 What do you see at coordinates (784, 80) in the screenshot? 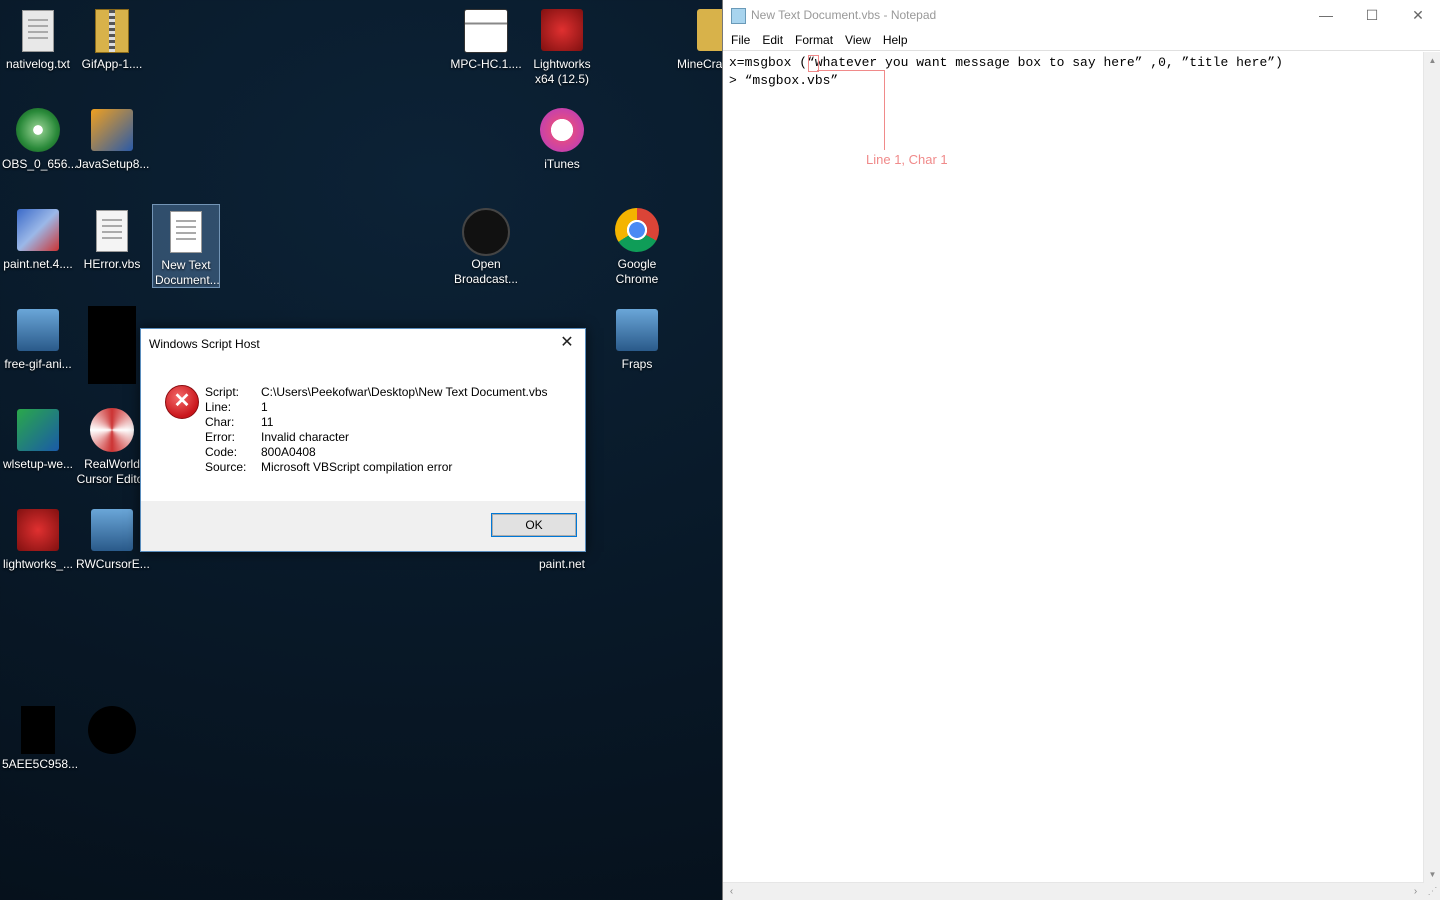
I see `editor-line-2: > “msgbox.vbs”` at bounding box center [784, 80].